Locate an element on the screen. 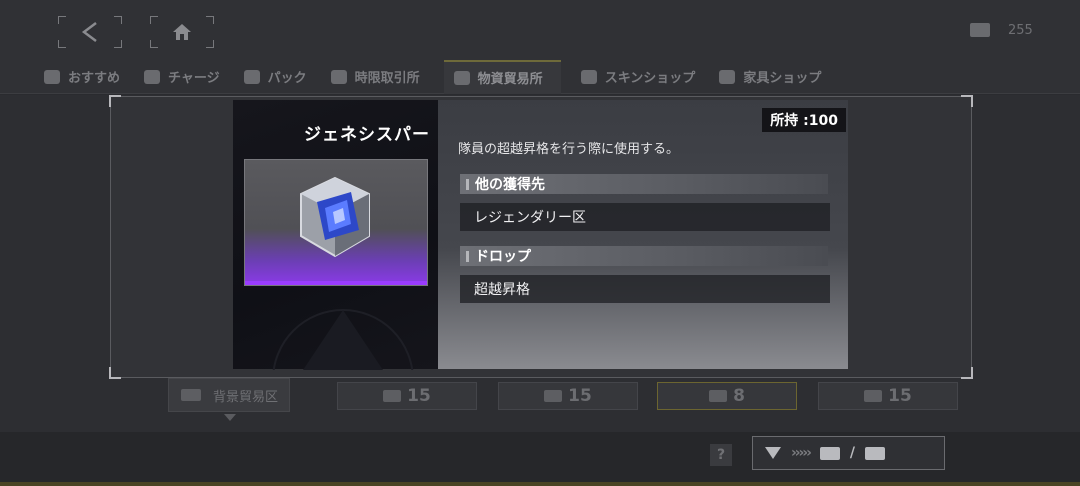 The height and width of the screenshot is (486, 1080). other-sources-header: 他の獲得先 is located at coordinates (644, 184).